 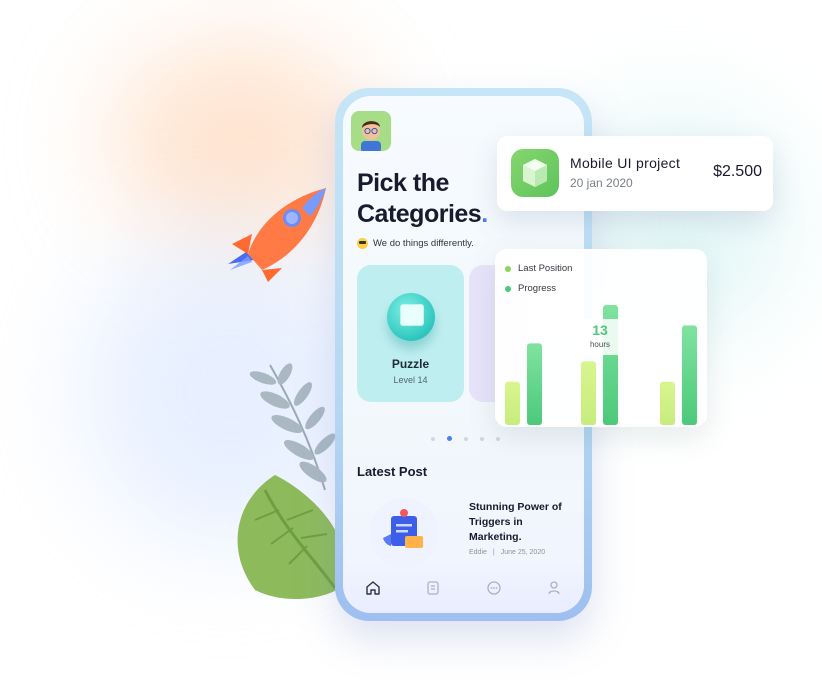 I want to click on cube-icon, so click(x=535, y=173).